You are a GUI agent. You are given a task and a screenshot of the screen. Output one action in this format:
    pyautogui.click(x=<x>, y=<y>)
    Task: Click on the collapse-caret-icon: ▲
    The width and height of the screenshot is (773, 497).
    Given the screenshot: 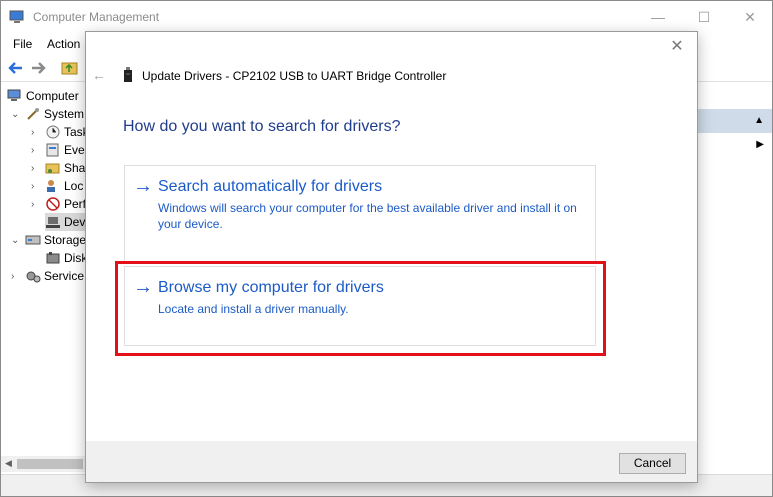 What is the action you would take?
    pyautogui.click(x=759, y=120)
    